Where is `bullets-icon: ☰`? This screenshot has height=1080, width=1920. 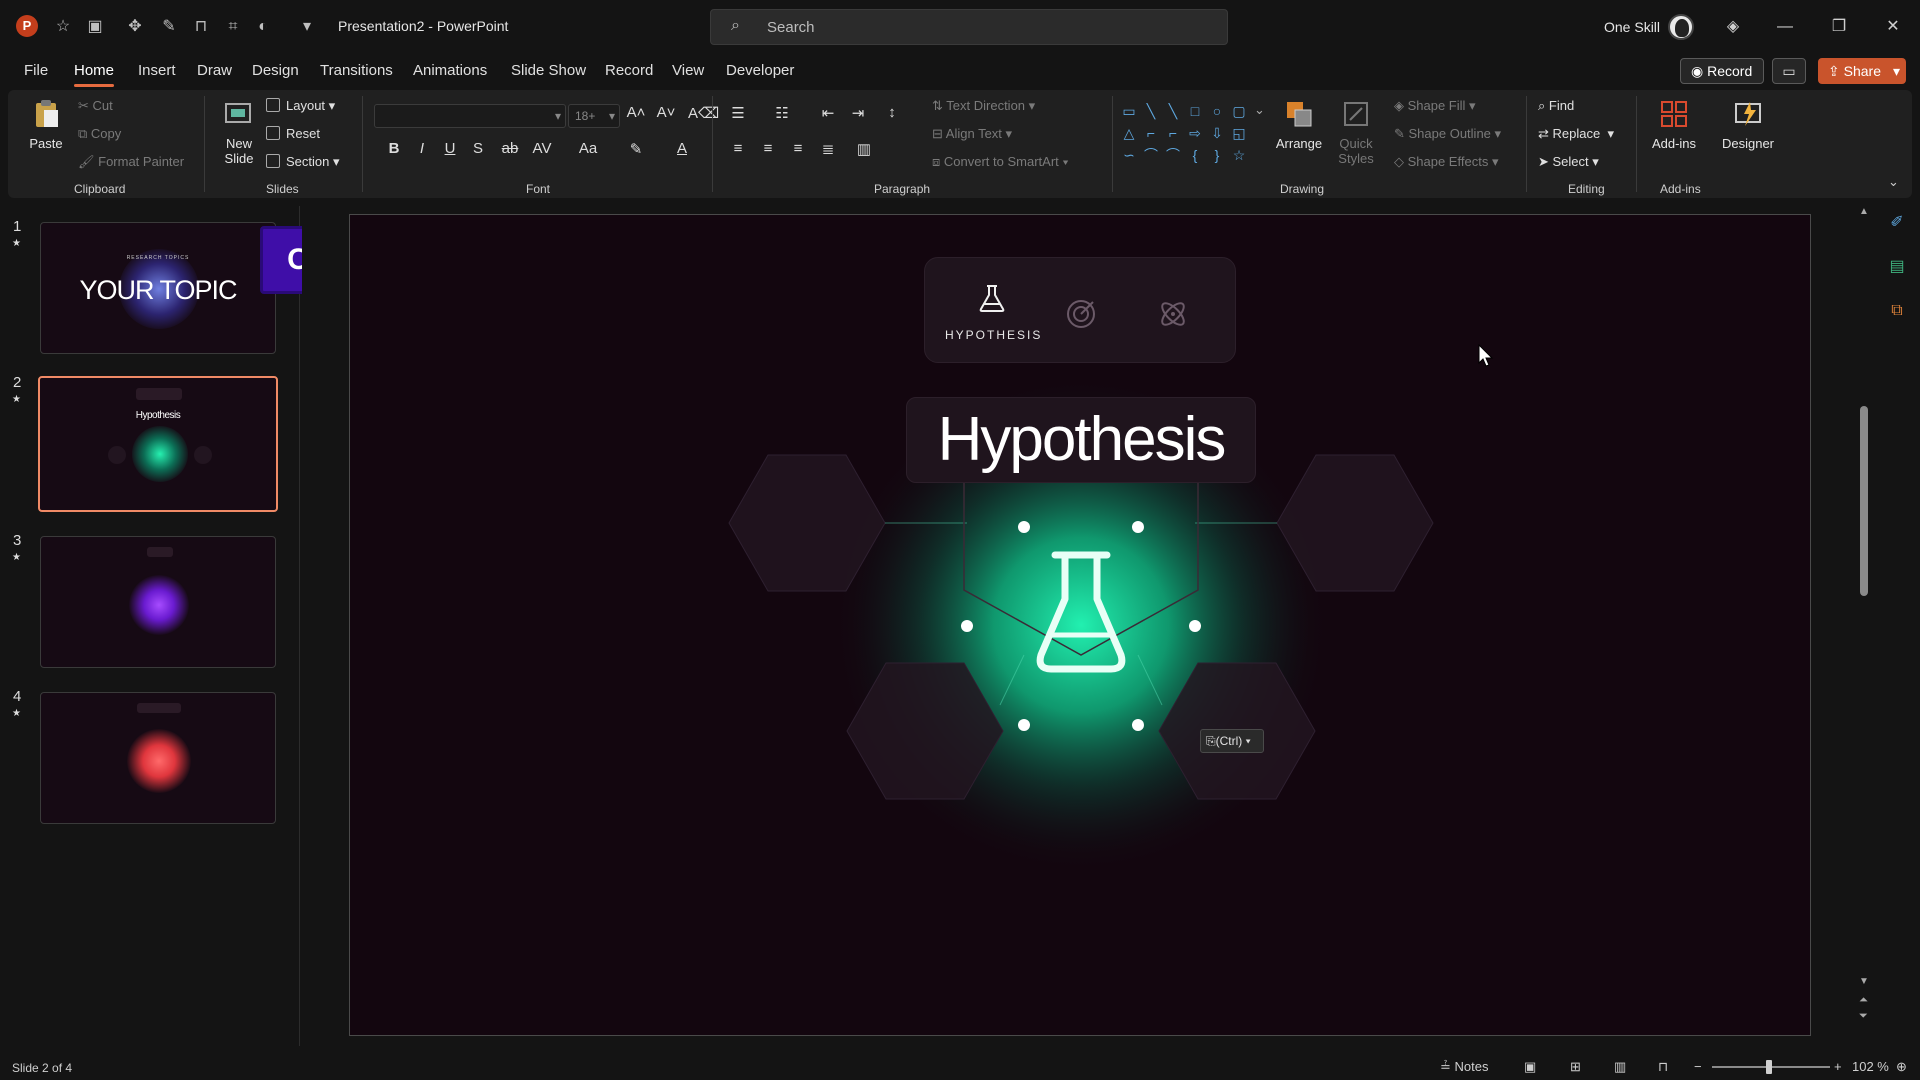 bullets-icon: ☰ is located at coordinates (738, 114).